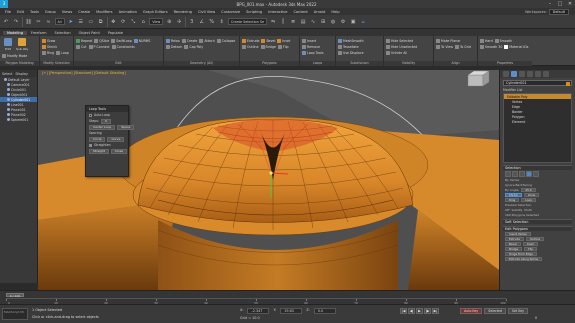  What do you see at coordinates (141, 40) in the screenshot?
I see `nurms-button: NURMS` at bounding box center [141, 40].